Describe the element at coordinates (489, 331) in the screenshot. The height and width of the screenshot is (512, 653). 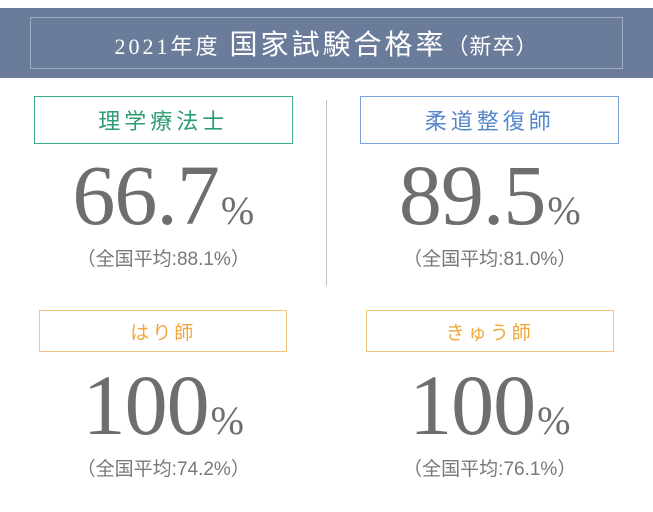
I see `stat-card-label: きゅう師` at that location.